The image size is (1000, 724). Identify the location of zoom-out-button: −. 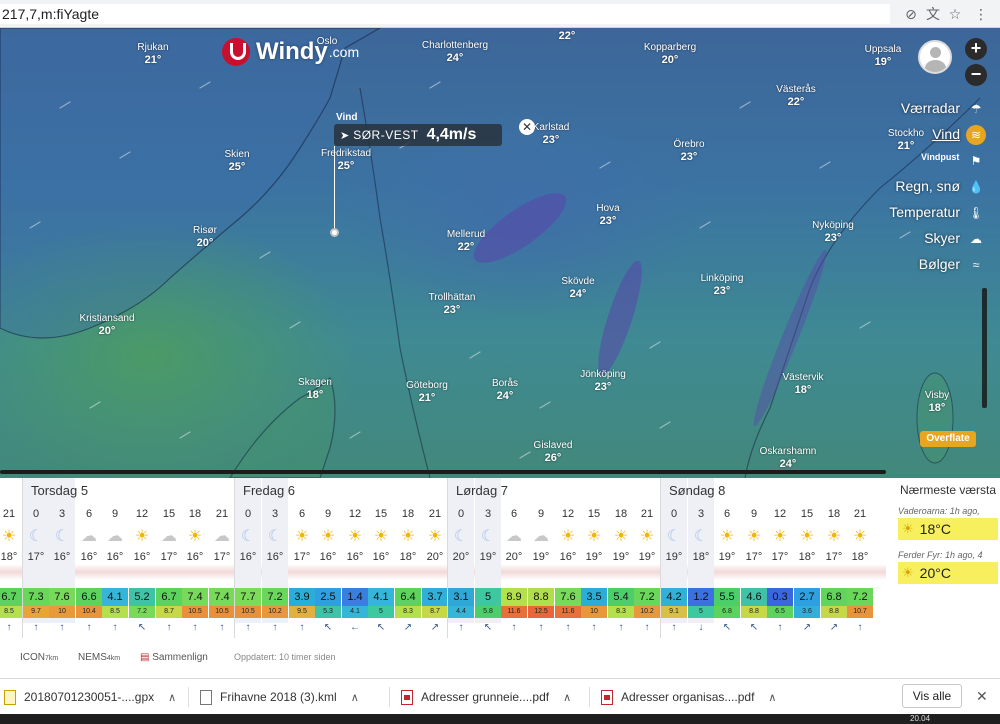
(976, 75).